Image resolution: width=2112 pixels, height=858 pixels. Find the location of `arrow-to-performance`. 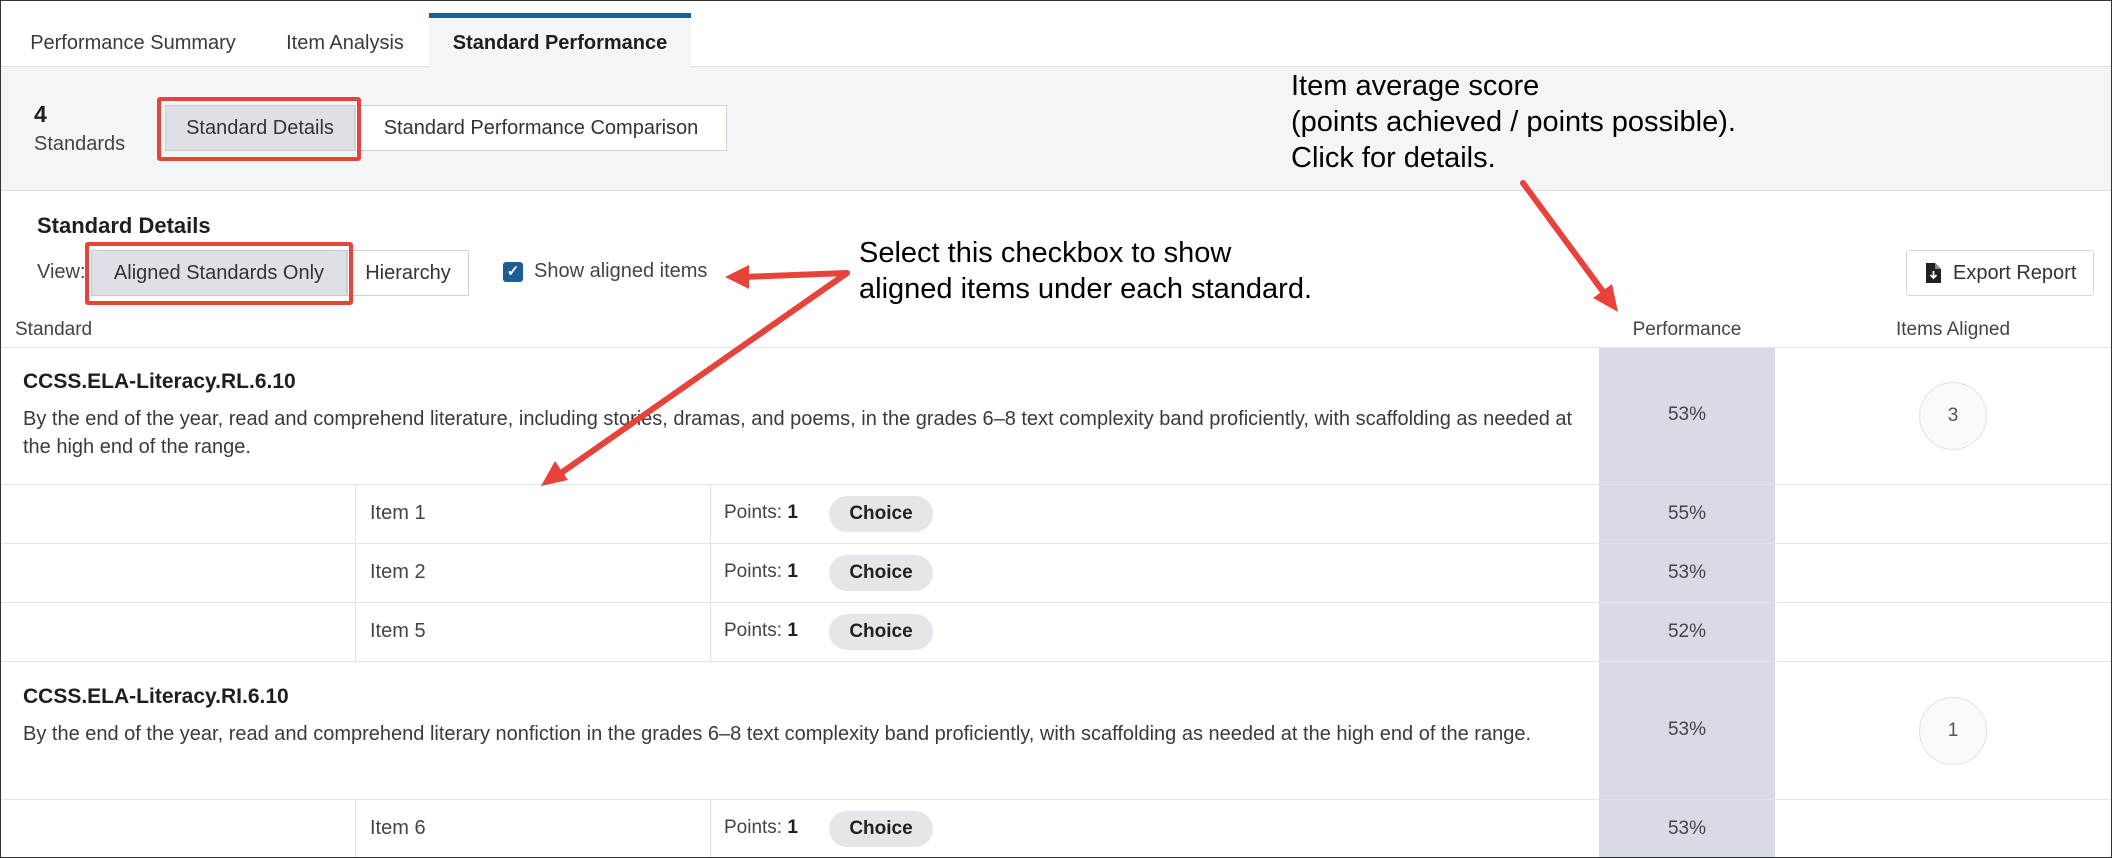

arrow-to-performance is located at coordinates (1565, 240).